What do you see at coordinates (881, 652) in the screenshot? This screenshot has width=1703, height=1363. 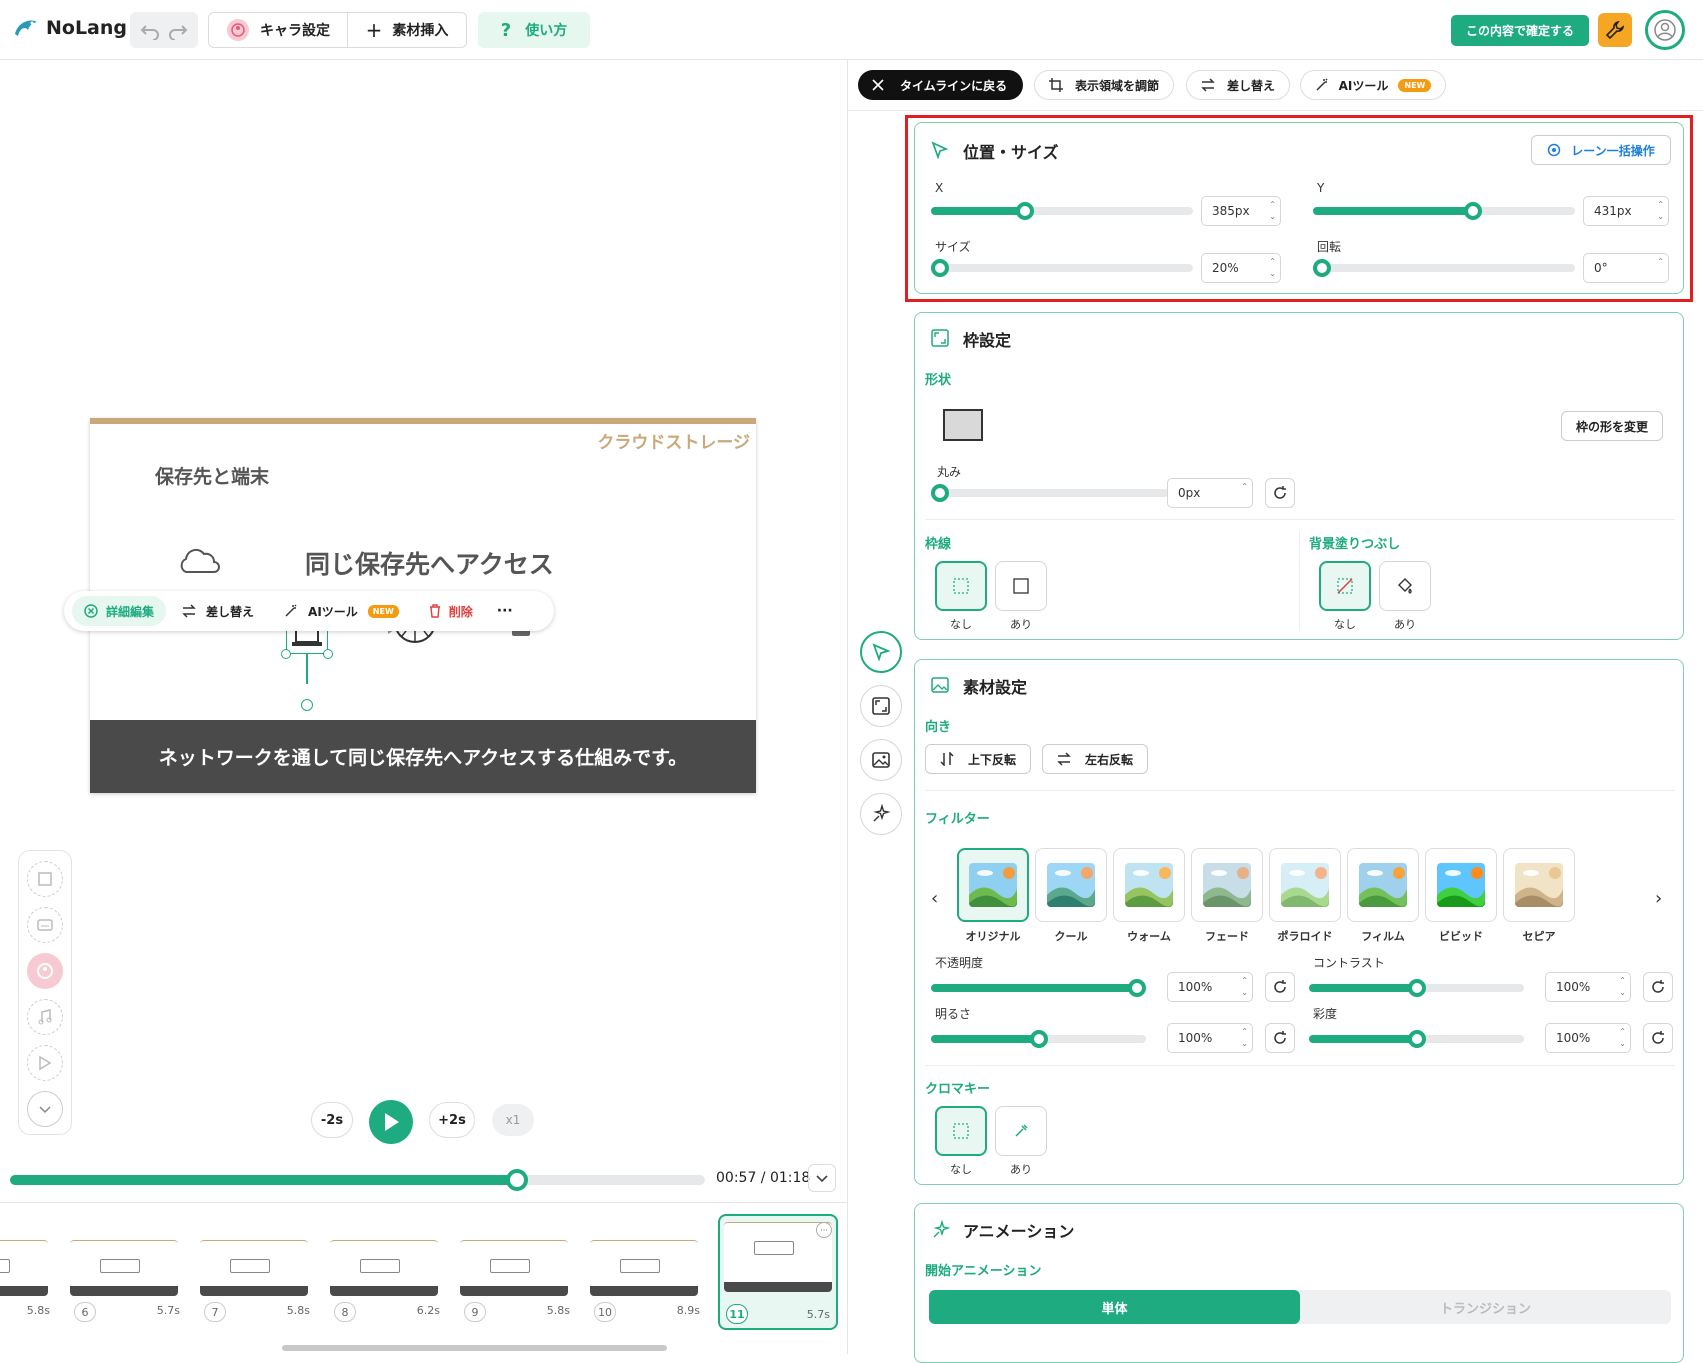 I see `side-position-button` at bounding box center [881, 652].